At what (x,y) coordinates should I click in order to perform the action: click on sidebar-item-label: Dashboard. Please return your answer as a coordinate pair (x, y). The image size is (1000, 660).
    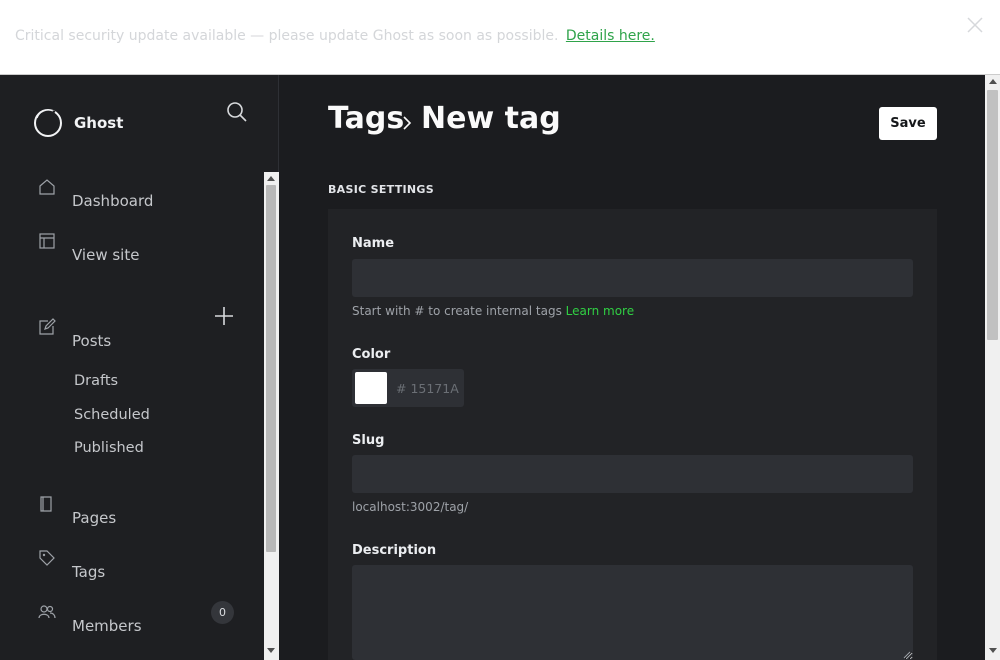
    Looking at the image, I should click on (113, 201).